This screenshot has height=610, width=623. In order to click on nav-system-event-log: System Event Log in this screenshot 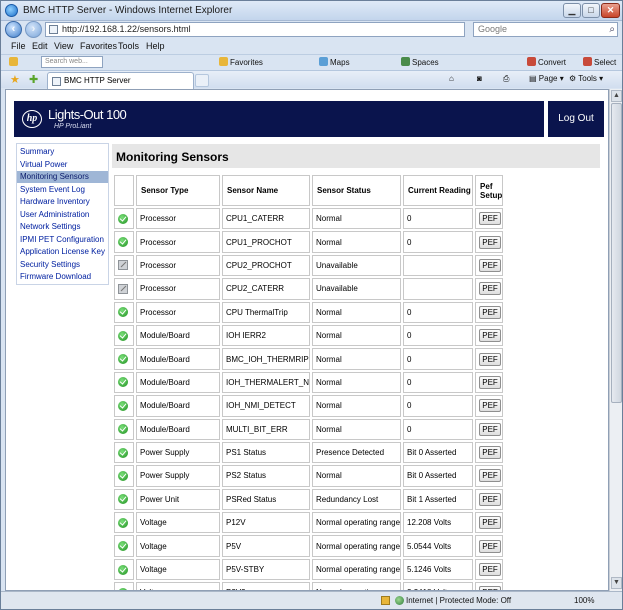, I will do `click(62, 190)`.